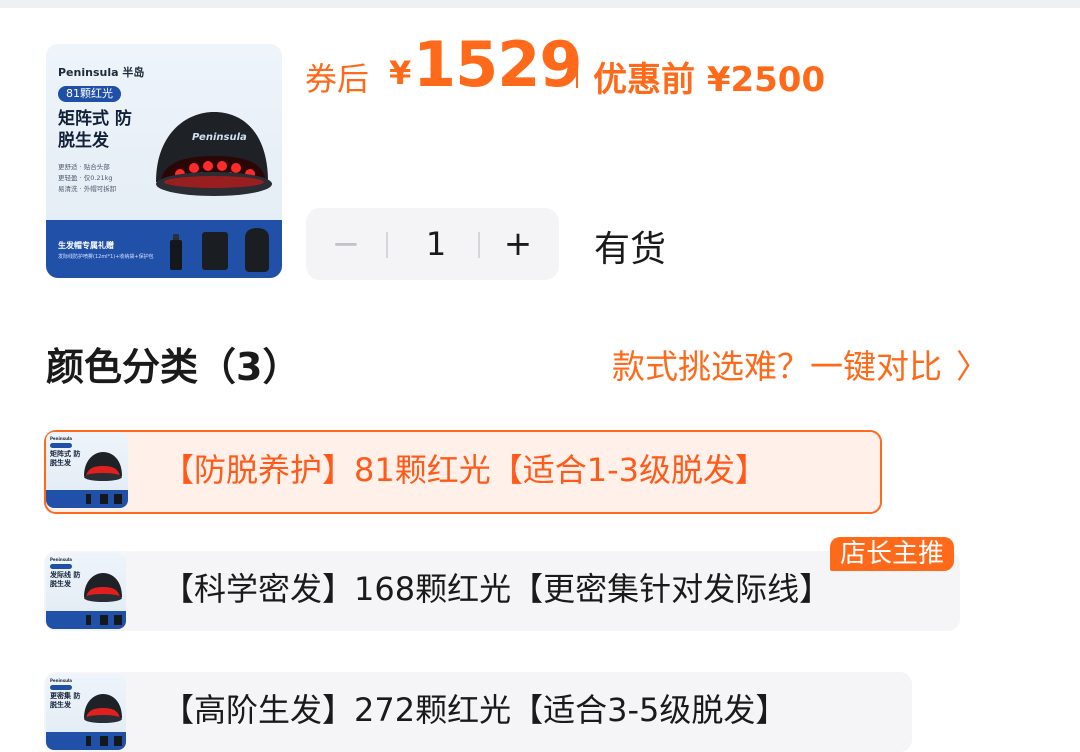 The height and width of the screenshot is (752, 1080). I want to click on case-icon, so click(257, 250).